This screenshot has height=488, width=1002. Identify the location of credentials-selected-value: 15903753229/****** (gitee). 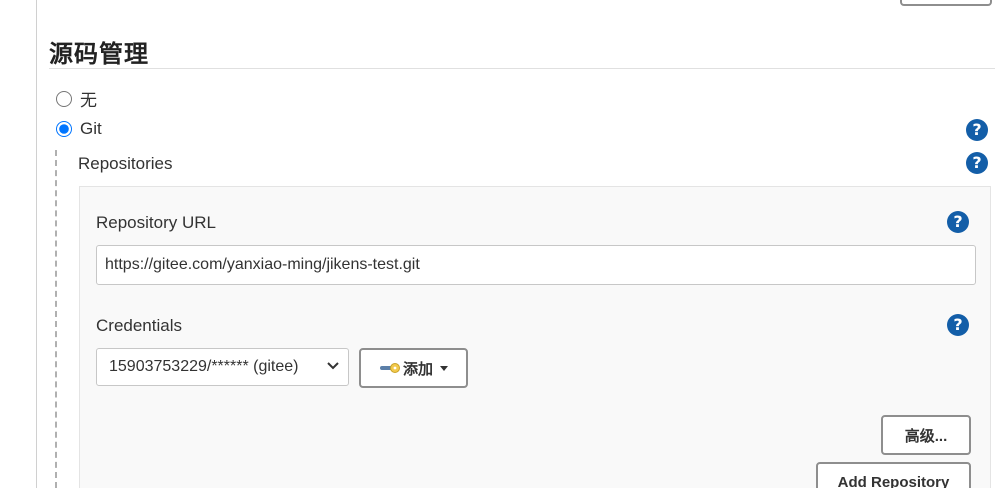
(204, 366).